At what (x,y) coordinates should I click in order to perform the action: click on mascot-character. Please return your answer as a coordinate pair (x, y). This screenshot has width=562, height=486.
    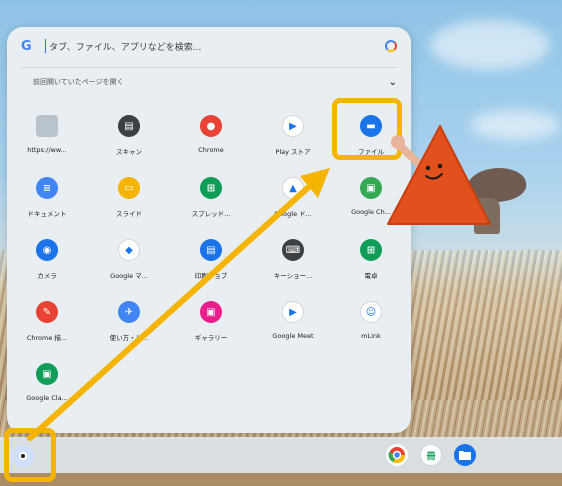
    Looking at the image, I should click on (439, 175).